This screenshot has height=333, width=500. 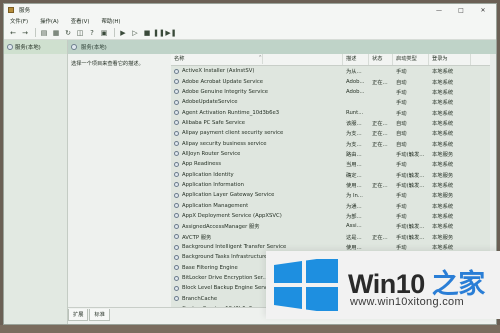 I want to click on table-row: App Readiness 当用... 手动 本地系统, so click(x=333, y=164).